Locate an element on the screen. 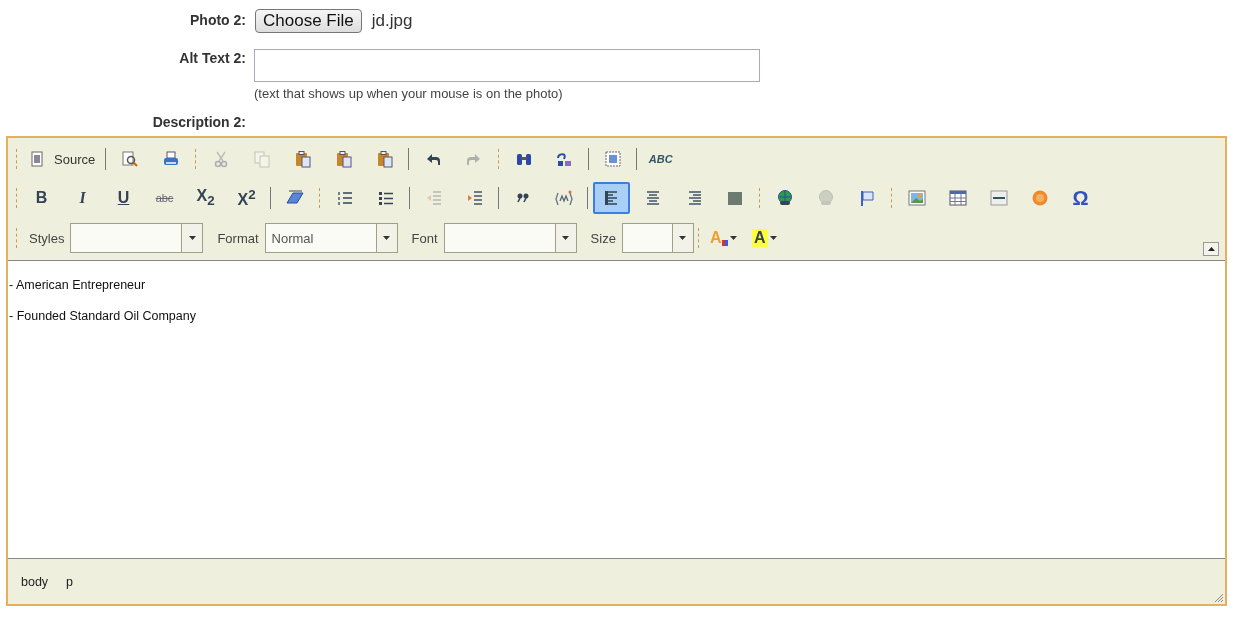 Image resolution: width=1235 pixels, height=620 pixels. toolbar-button: ABC is located at coordinates (661, 159).